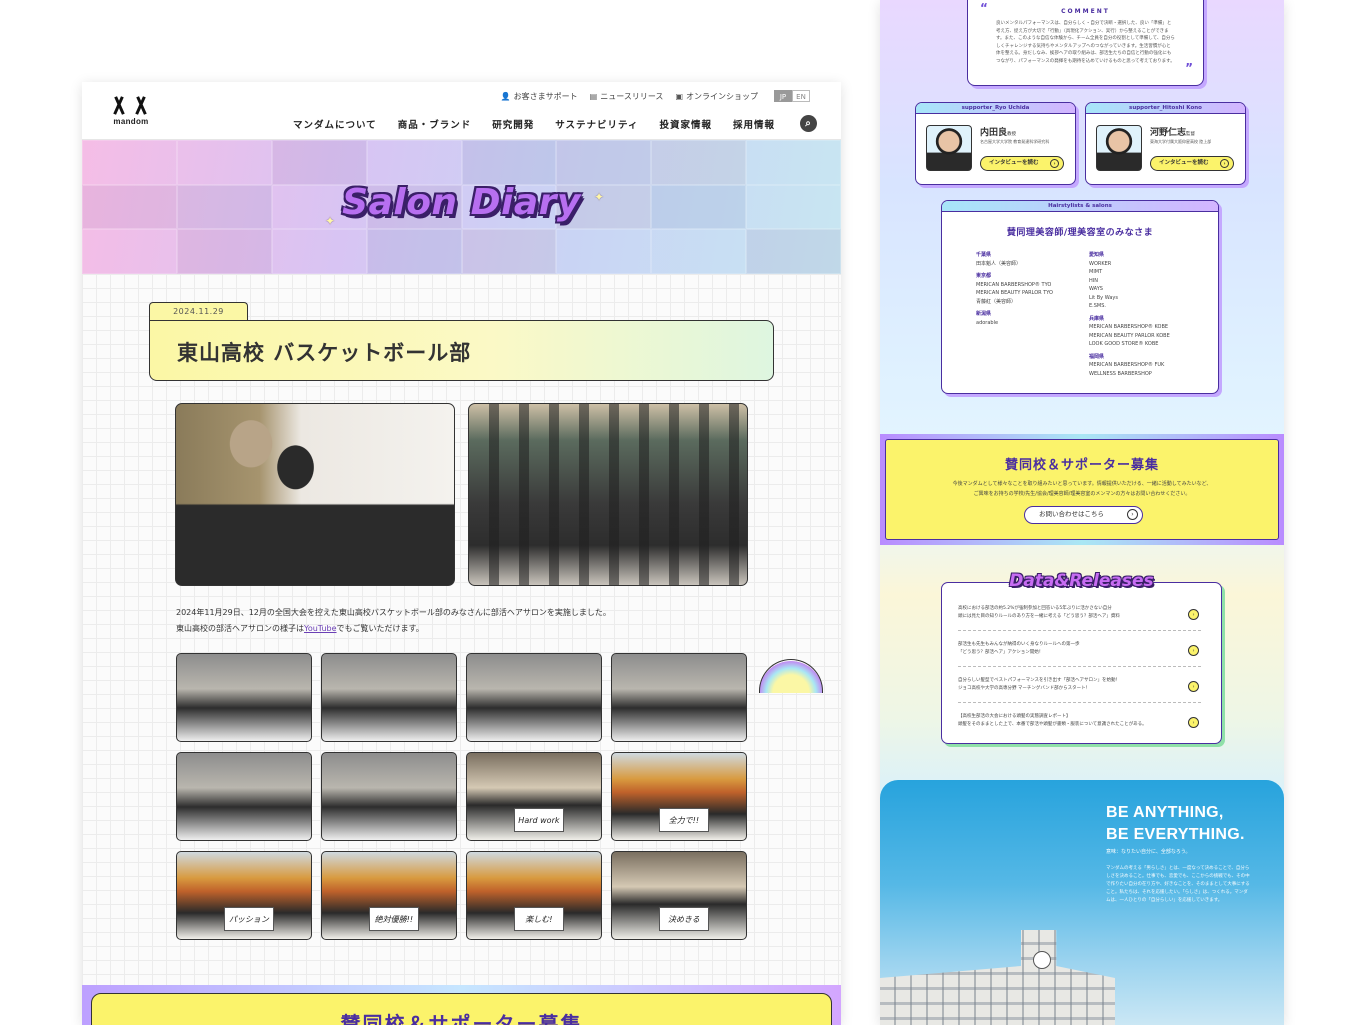 This screenshot has width=1366, height=1025. What do you see at coordinates (1096, 272) in the screenshot?
I see `salon-name: MIMT` at bounding box center [1096, 272].